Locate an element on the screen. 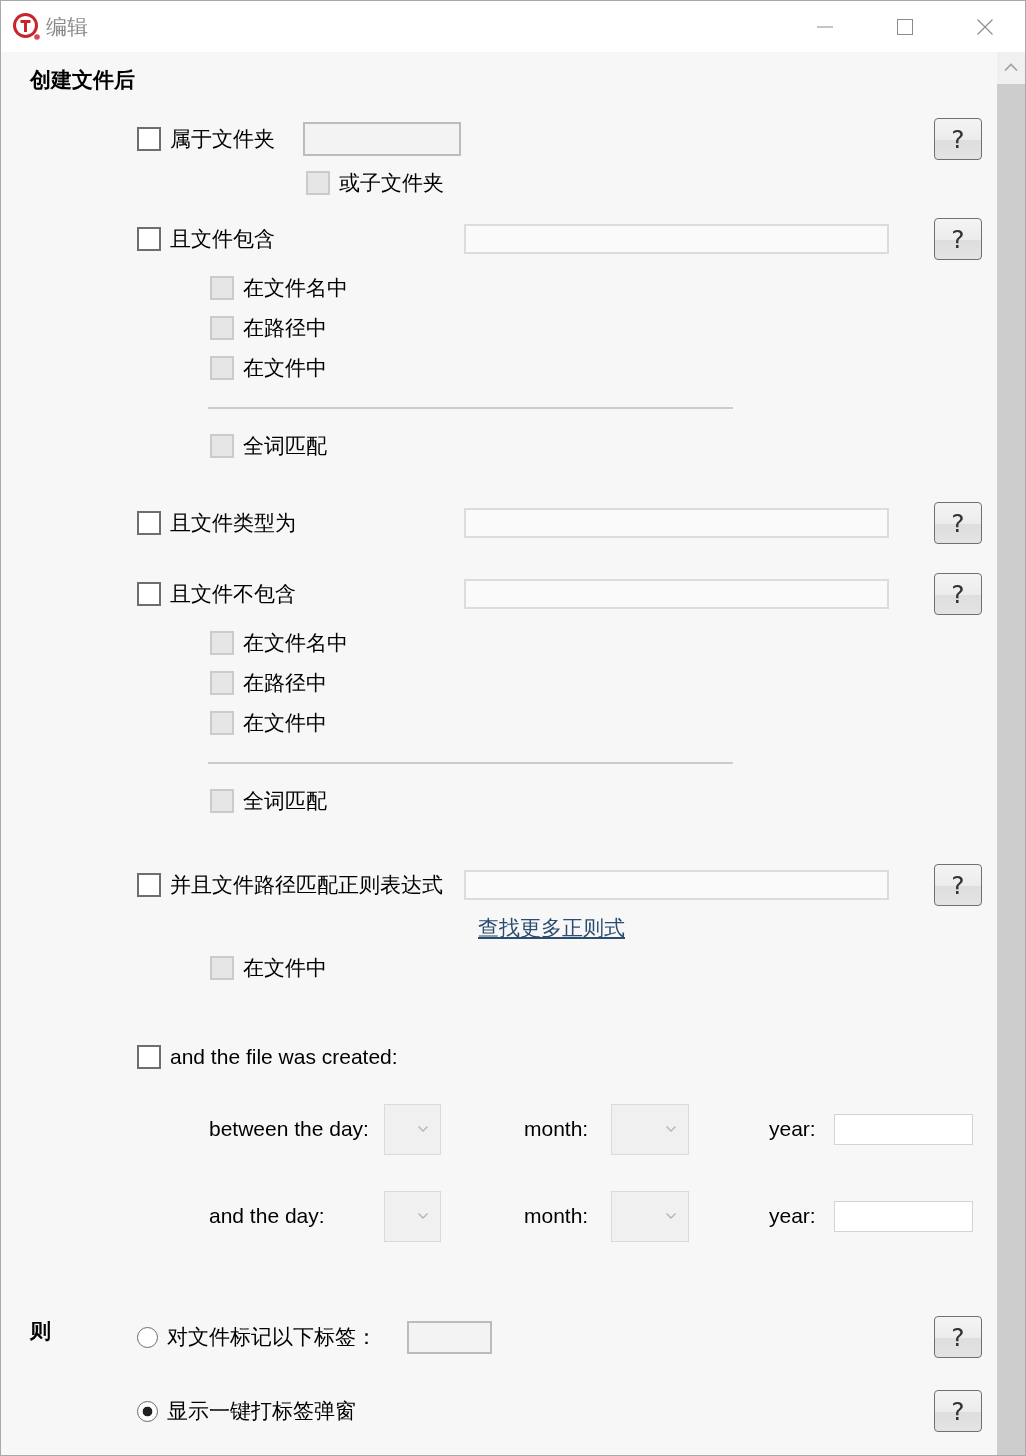 The width and height of the screenshot is (1026, 1456). checkbox-label: 且文件不包含 is located at coordinates (233, 593).